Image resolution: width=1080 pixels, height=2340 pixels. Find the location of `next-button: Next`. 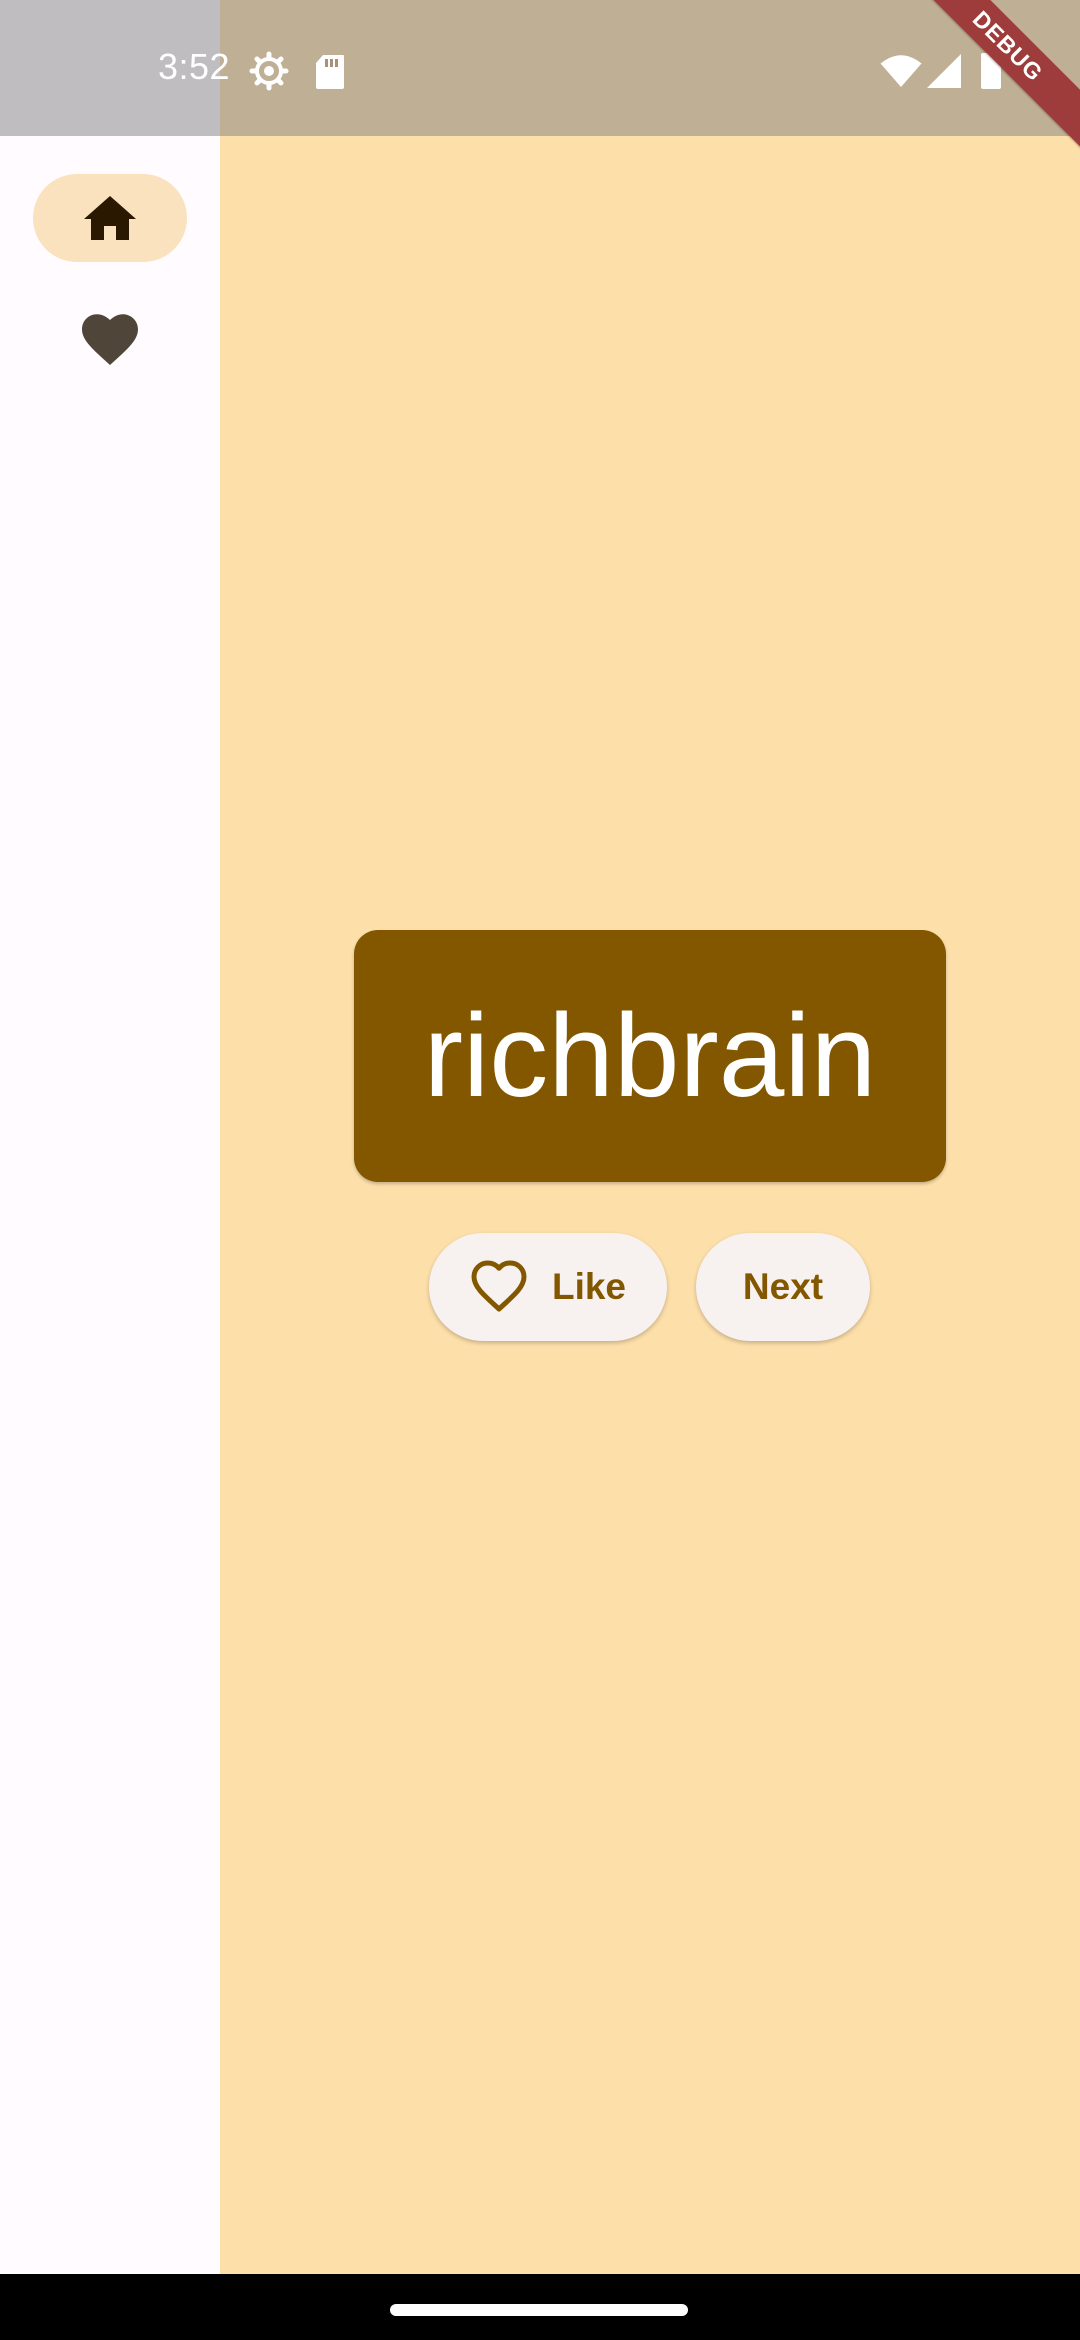

next-button: Next is located at coordinates (783, 1287).